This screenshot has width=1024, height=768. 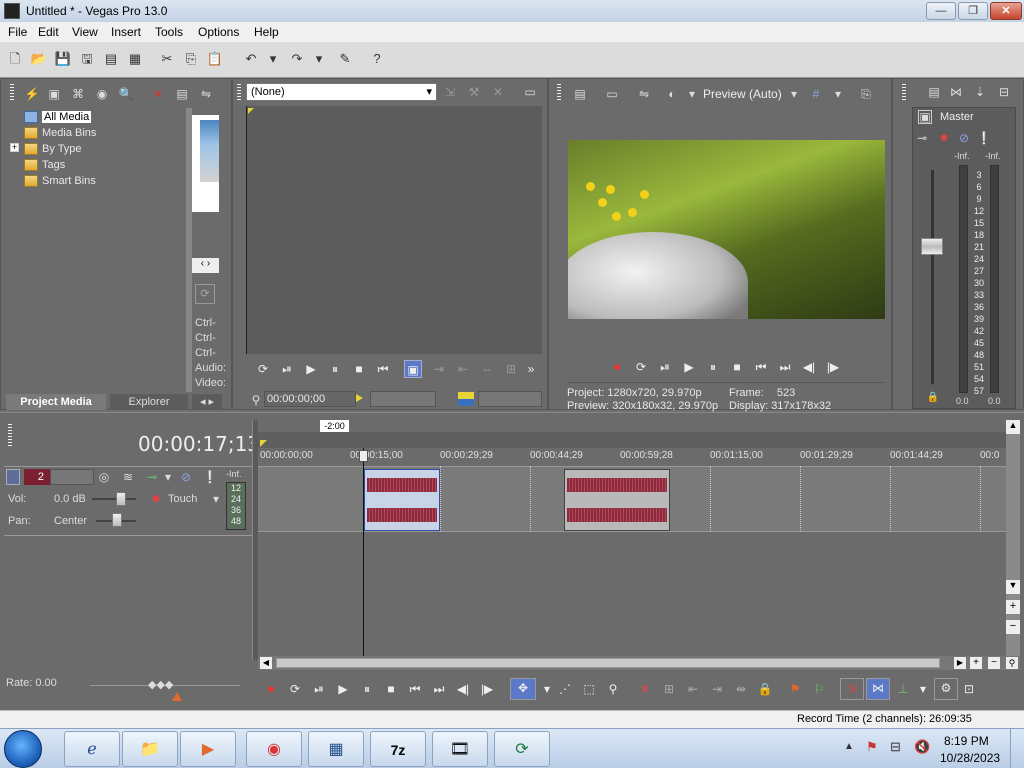 What do you see at coordinates (466, 399) in the screenshot?
I see `selection-icon` at bounding box center [466, 399].